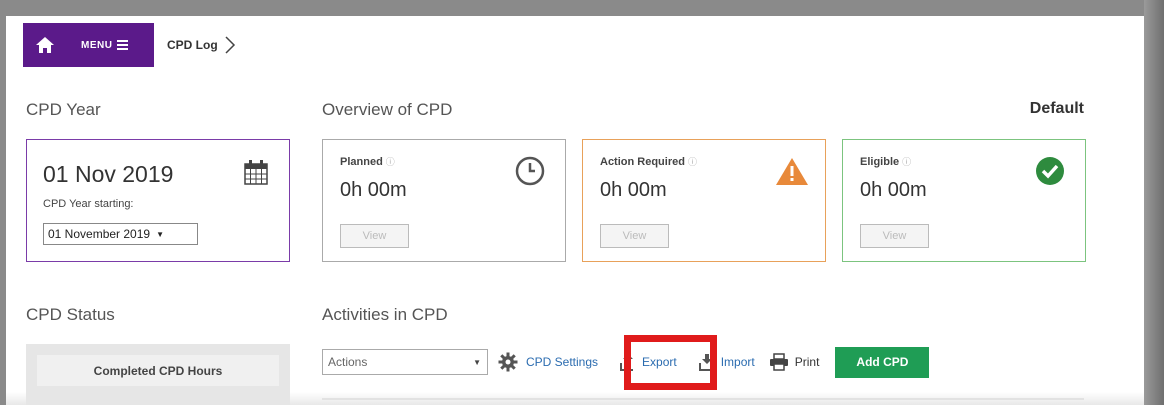 The image size is (1164, 405). What do you see at coordinates (634, 236) in the screenshot?
I see `action-required-view-button: View` at bounding box center [634, 236].